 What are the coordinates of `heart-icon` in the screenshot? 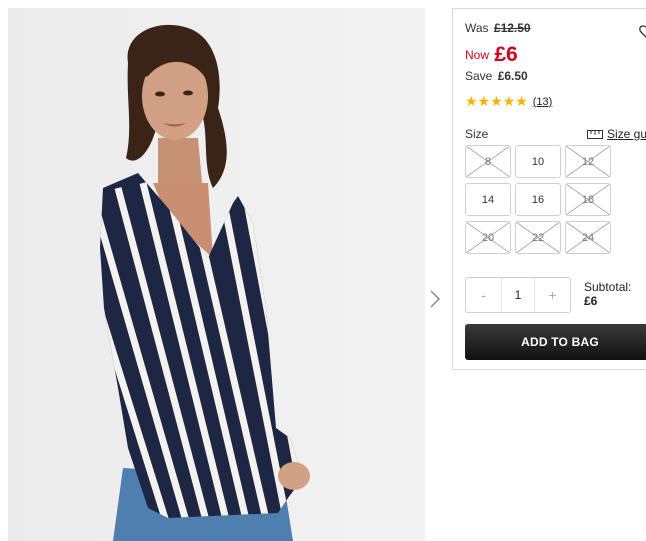 It's located at (642, 31).